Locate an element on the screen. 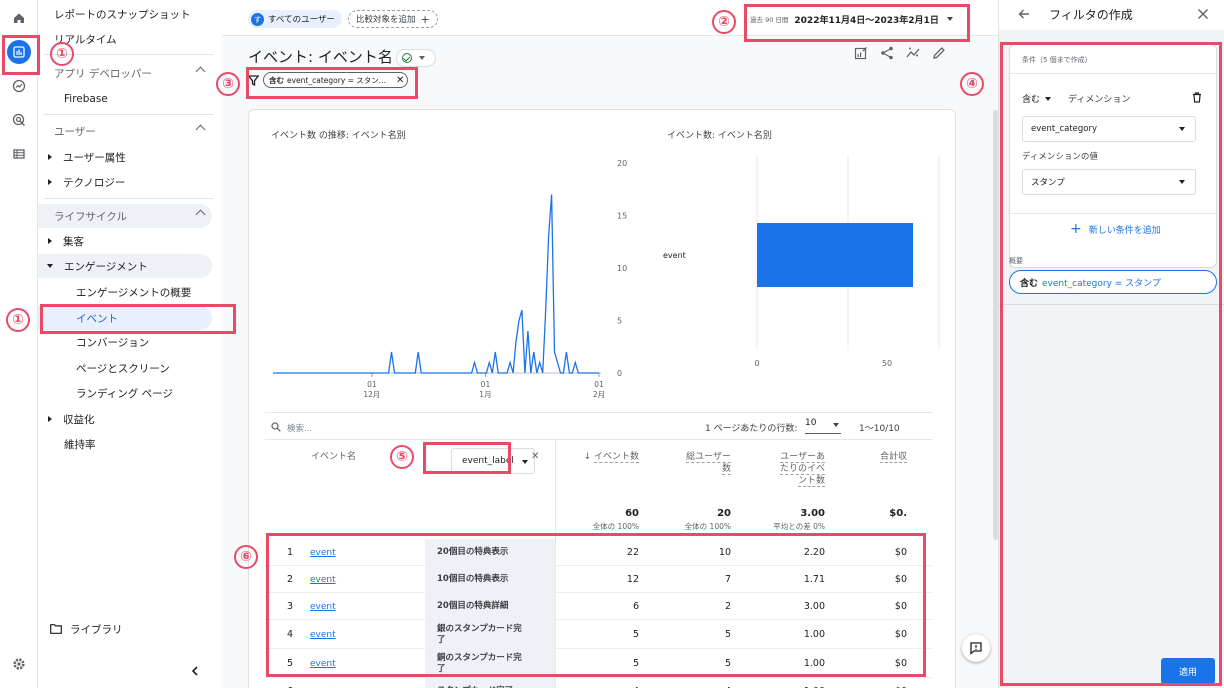 This screenshot has width=1224, height=688. sidebar-item-acquisition: 集客 is located at coordinates (125, 241).